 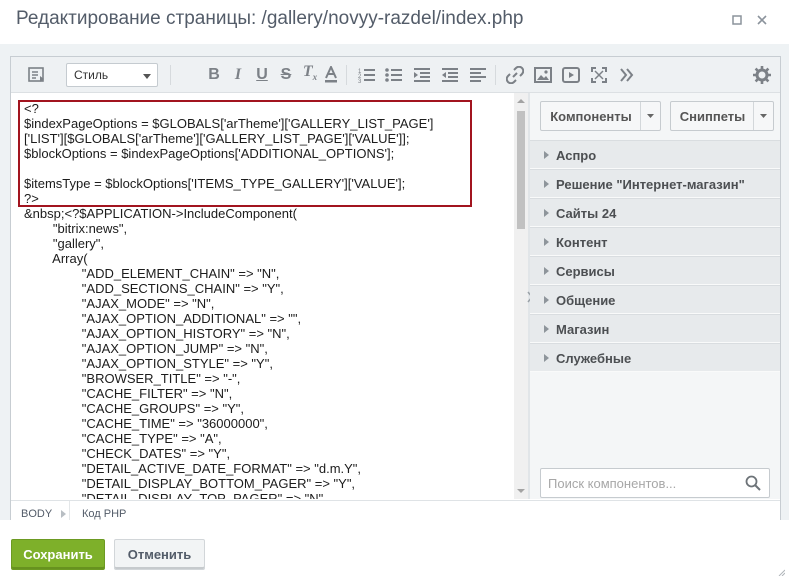 I want to click on component-group: Сервисы, so click(x=655, y=270).